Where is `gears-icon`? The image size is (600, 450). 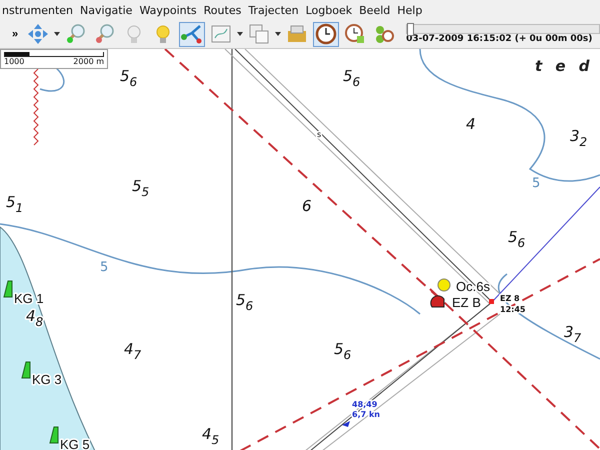 gears-icon is located at coordinates (384, 34).